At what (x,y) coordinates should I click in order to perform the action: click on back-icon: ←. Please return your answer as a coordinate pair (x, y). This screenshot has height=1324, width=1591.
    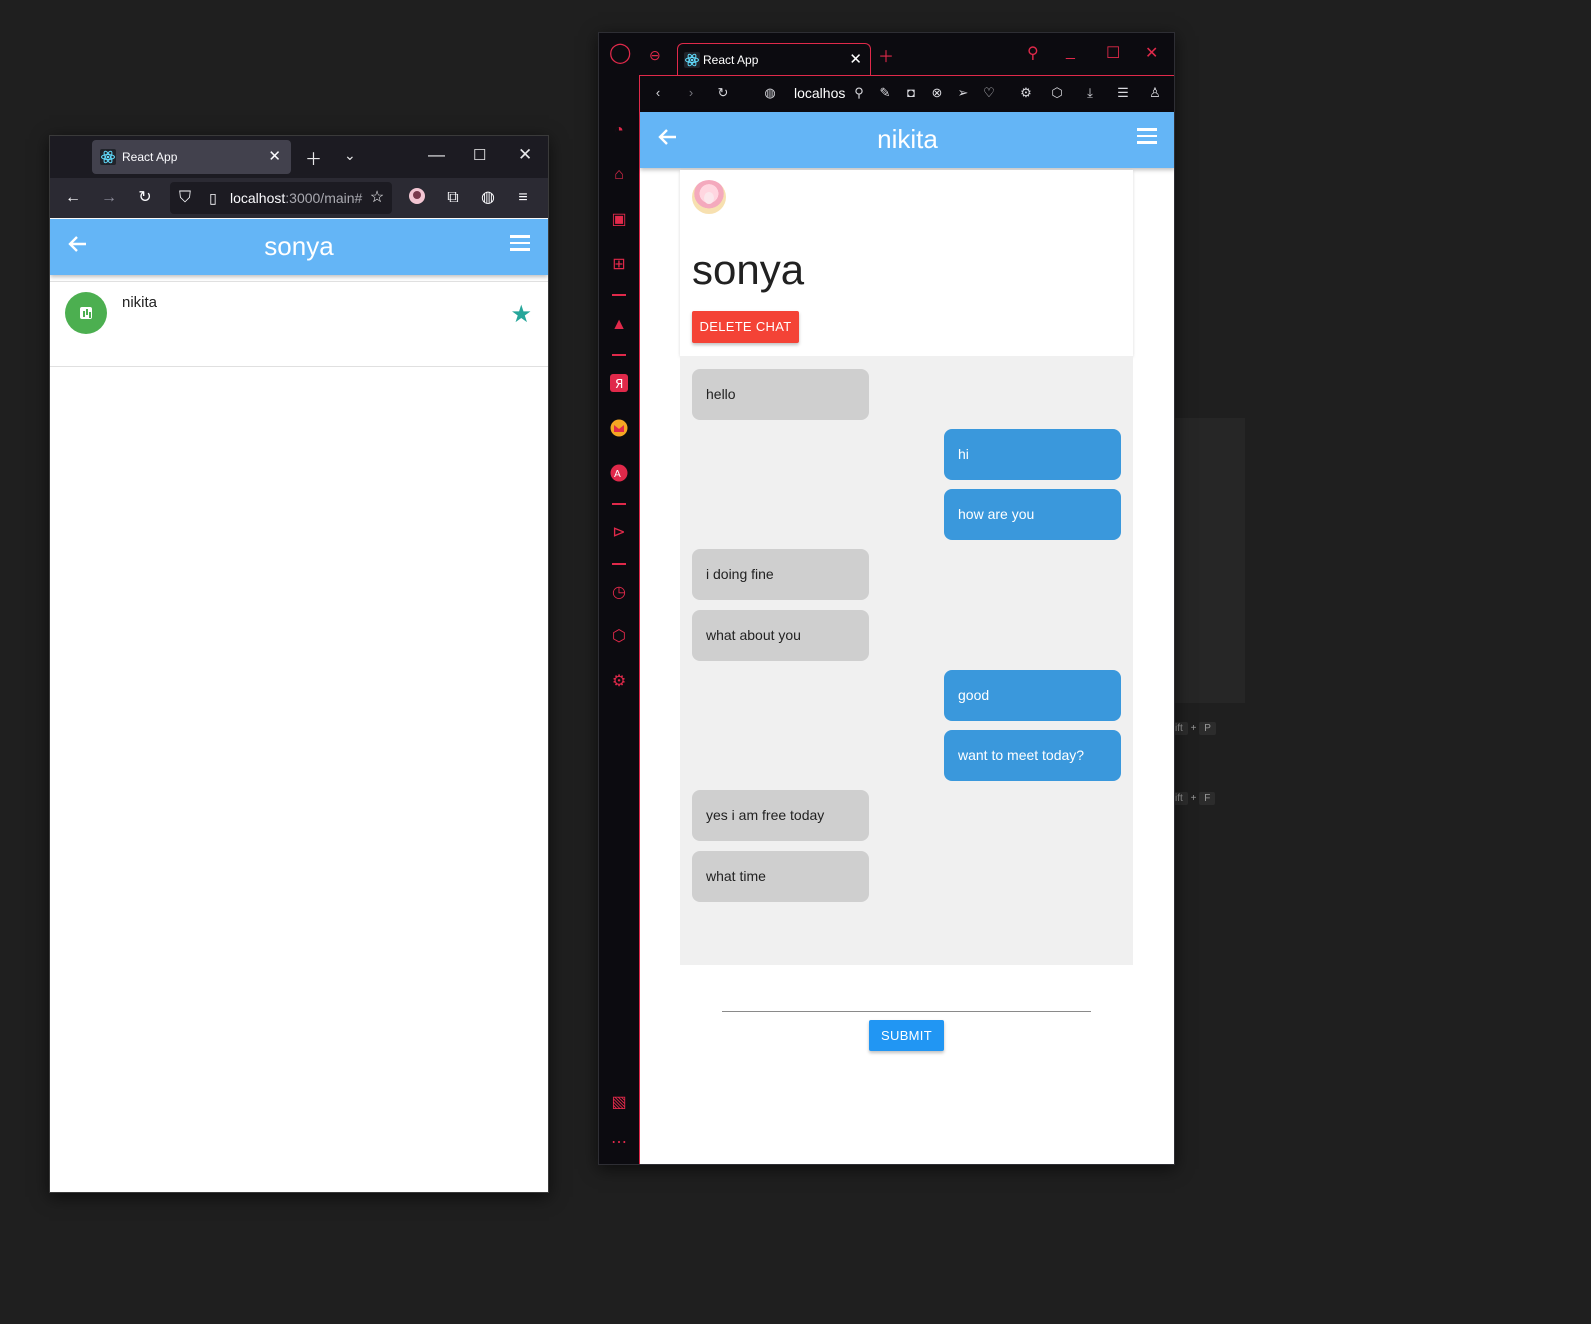
    Looking at the image, I should click on (73, 198).